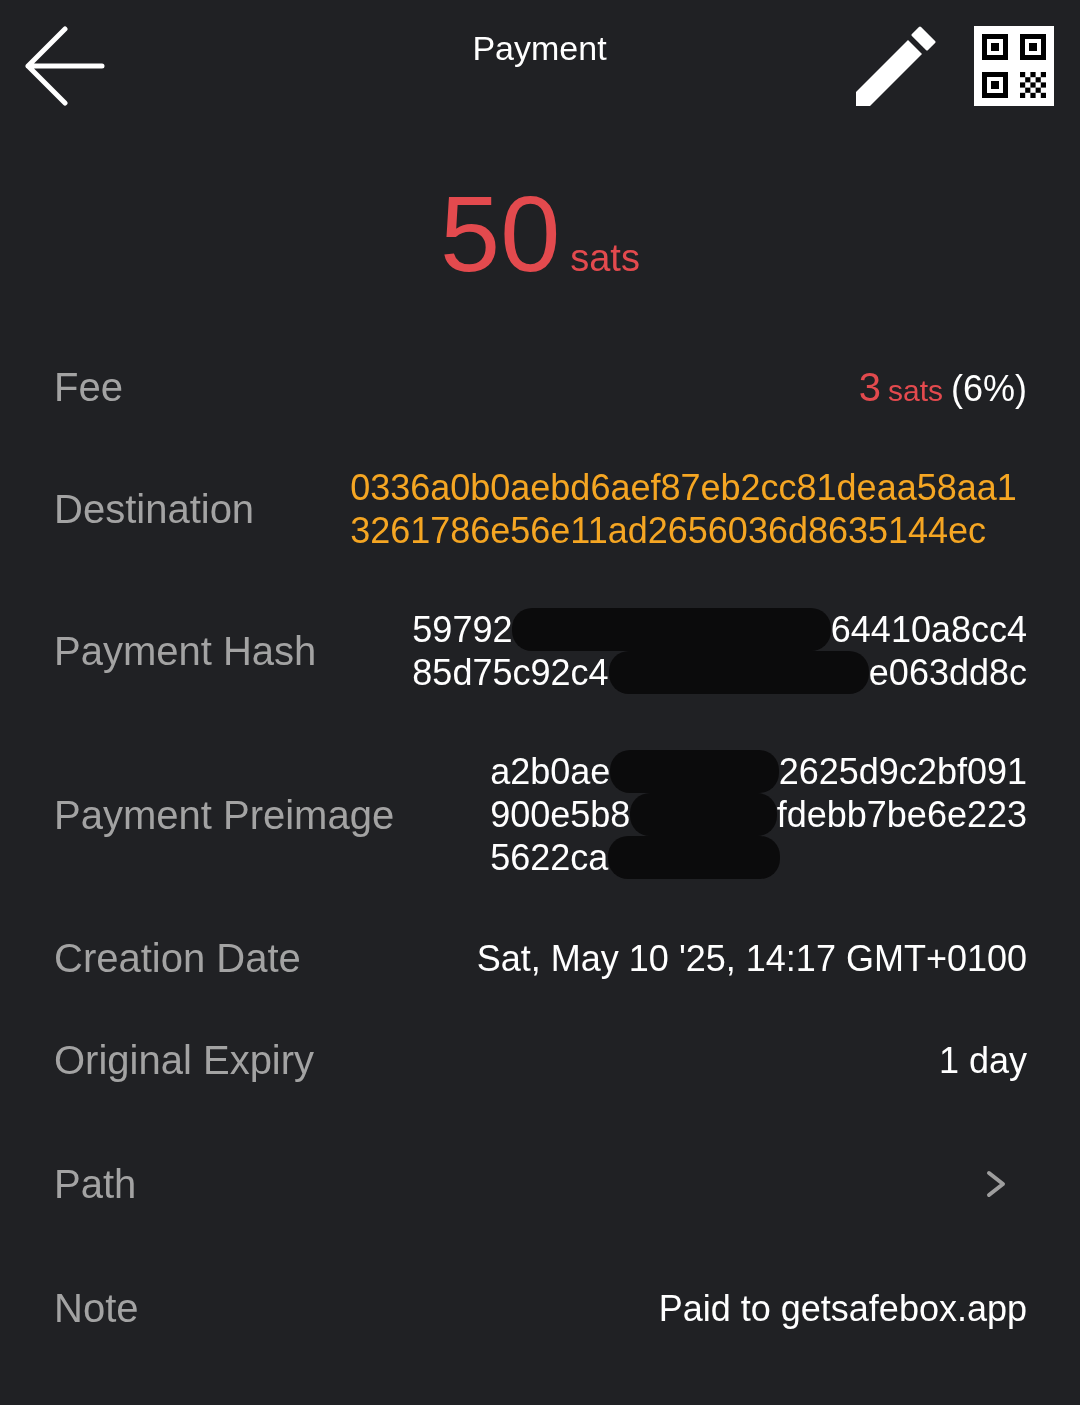 This screenshot has width=1080, height=1405. What do you see at coordinates (184, 1060) in the screenshot?
I see `field-label: Original Expiry` at bounding box center [184, 1060].